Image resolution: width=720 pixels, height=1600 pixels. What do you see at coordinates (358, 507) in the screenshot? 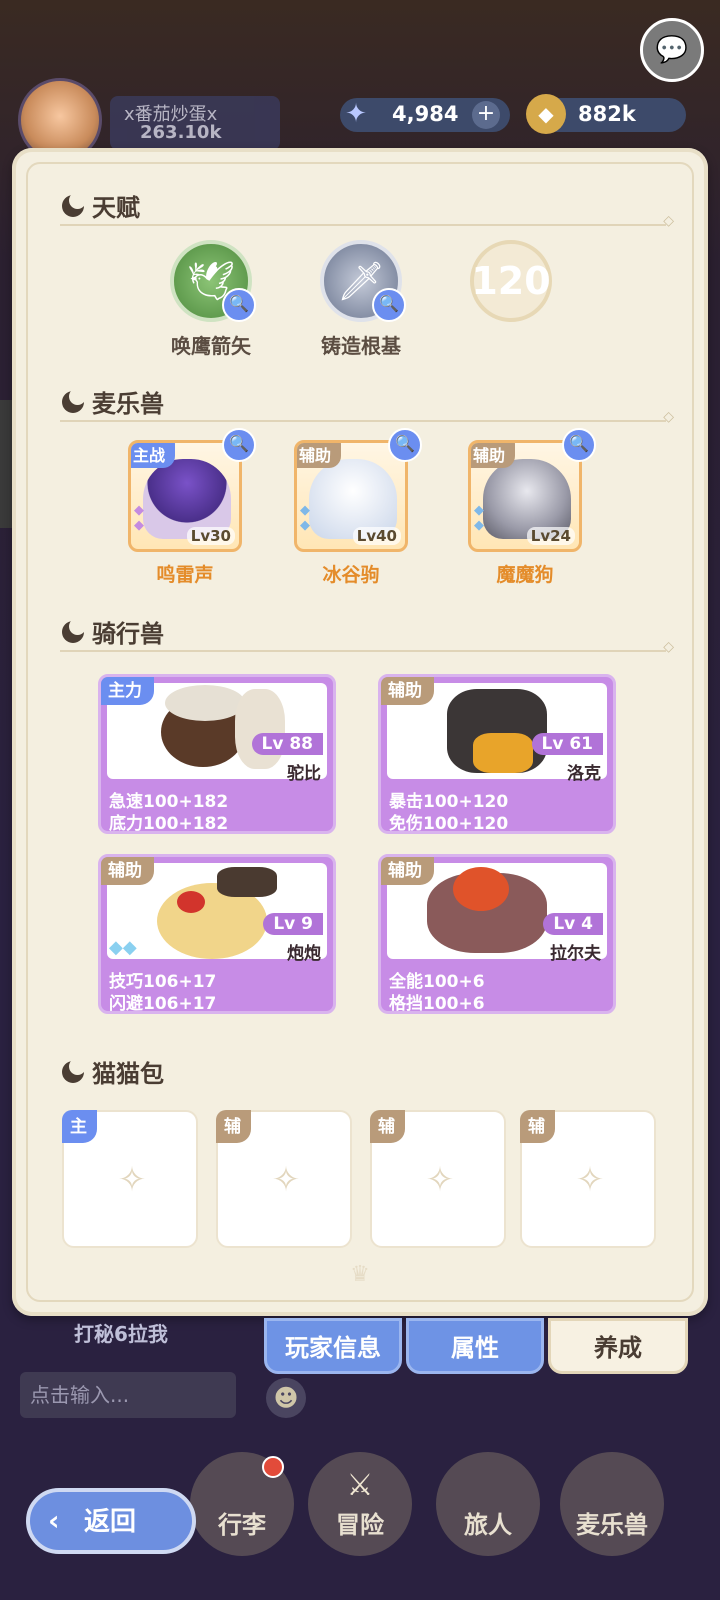
I see `pet-card-2: 辅助 ◆ ◆ Lv40 🔍 冰谷驹` at bounding box center [358, 507].